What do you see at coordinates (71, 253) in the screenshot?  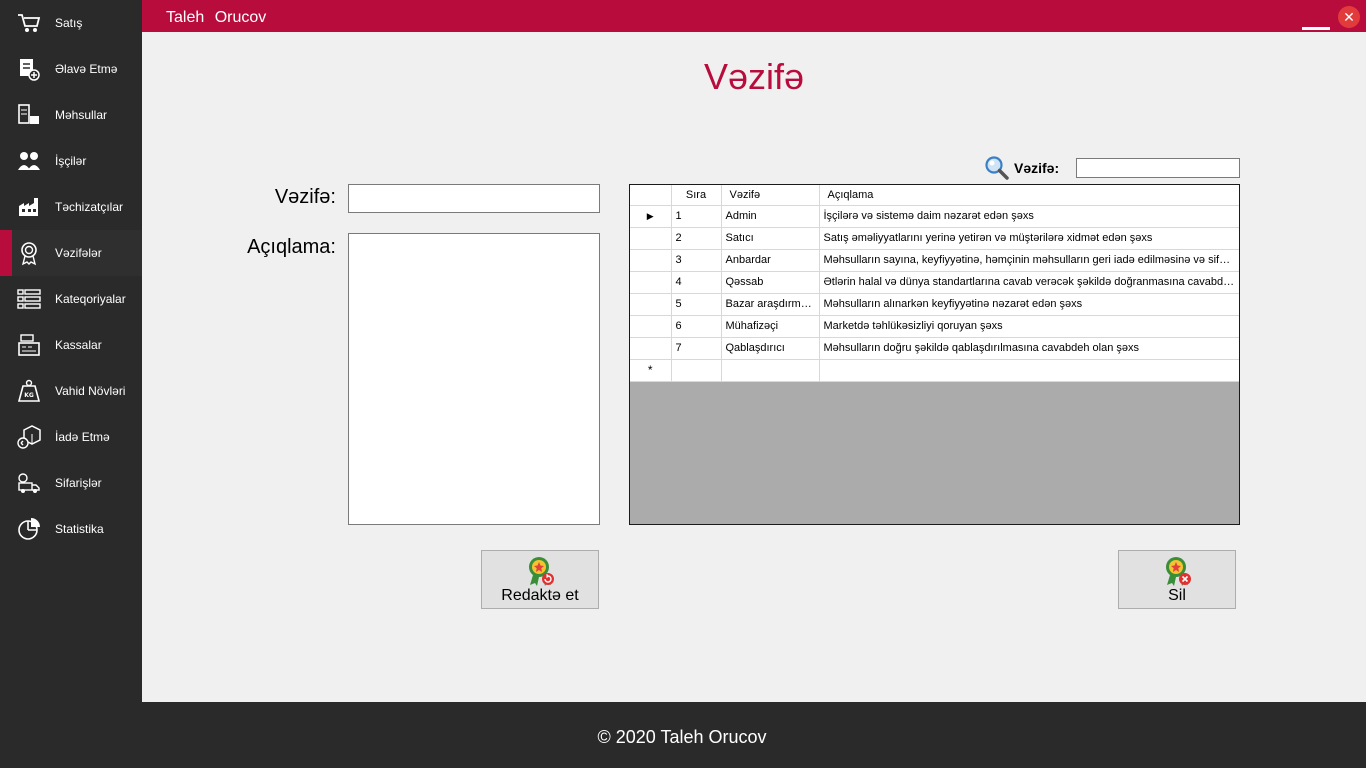 I see `sidebar-item-vezifeler: Vəzifələr` at bounding box center [71, 253].